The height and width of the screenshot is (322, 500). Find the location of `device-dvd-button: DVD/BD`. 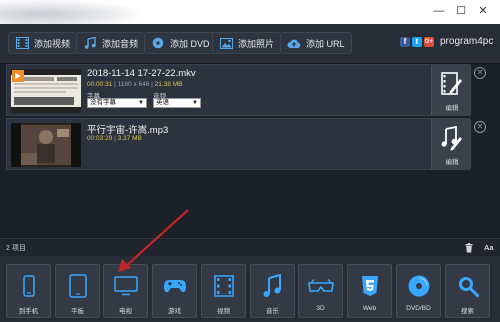

device-dvd-button: DVD/BD is located at coordinates (418, 291).